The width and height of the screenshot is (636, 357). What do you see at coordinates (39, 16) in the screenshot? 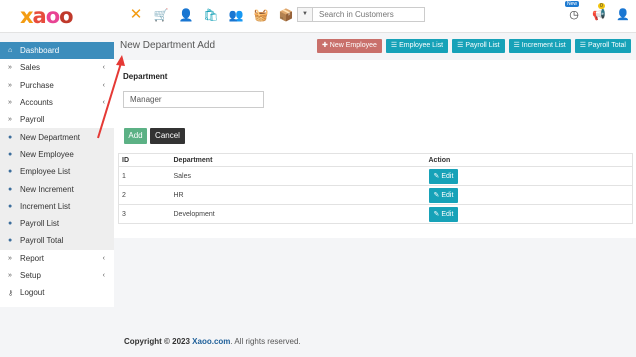
I see `logo-a: a` at bounding box center [39, 16].